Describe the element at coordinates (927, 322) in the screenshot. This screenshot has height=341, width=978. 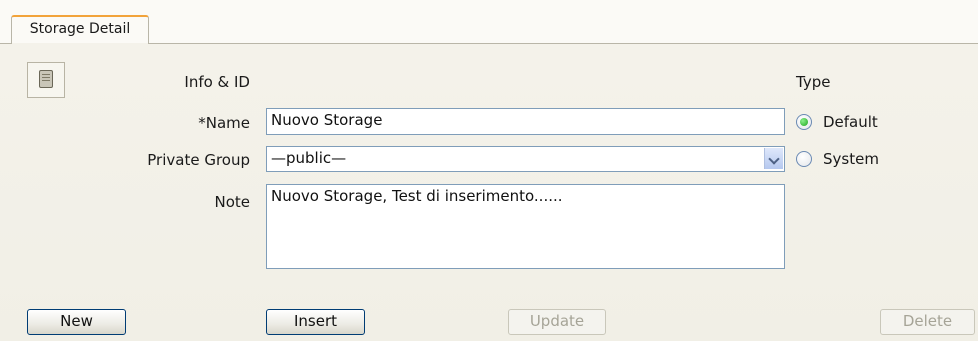
I see `delete-button: Delete` at that location.